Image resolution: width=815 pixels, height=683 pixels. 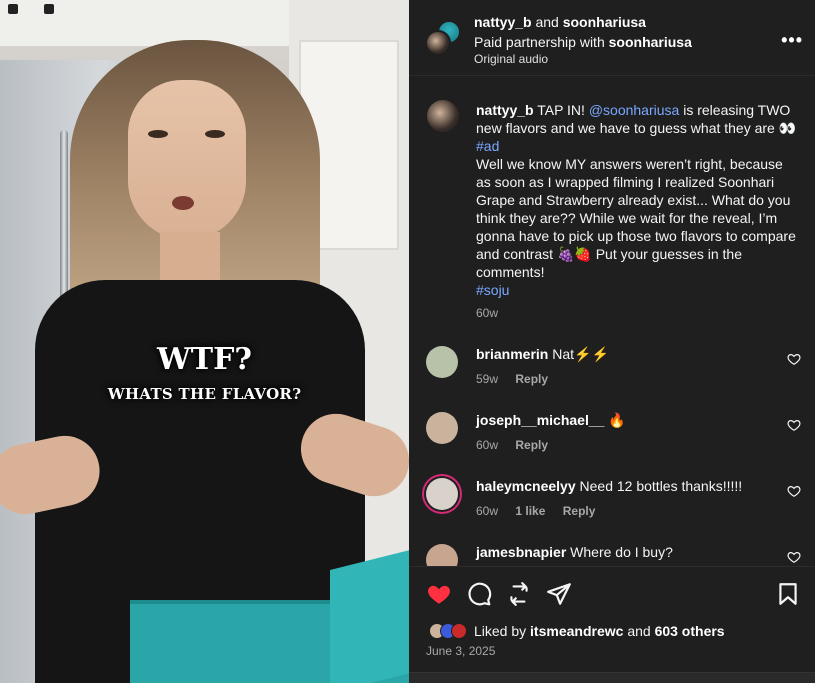 I want to click on caption-text: TAP IN!, so click(x=561, y=110).